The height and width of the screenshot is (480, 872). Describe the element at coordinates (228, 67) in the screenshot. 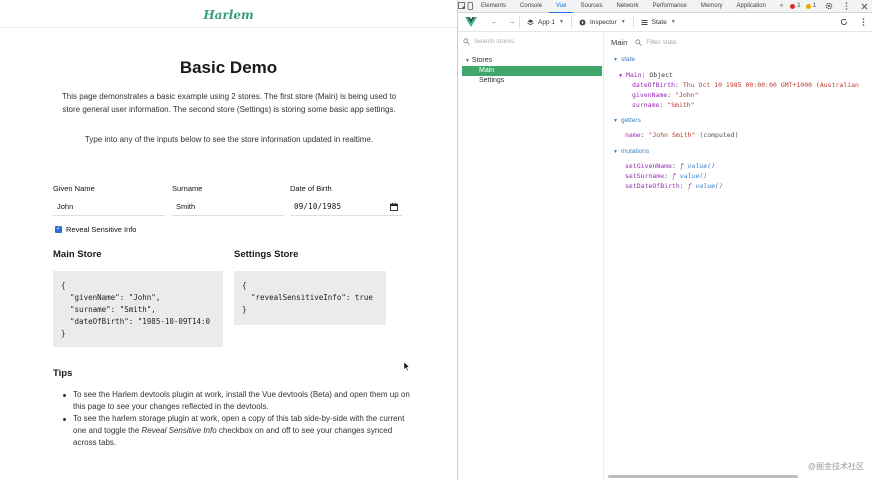

I see `page-title: Basic Demo` at that location.